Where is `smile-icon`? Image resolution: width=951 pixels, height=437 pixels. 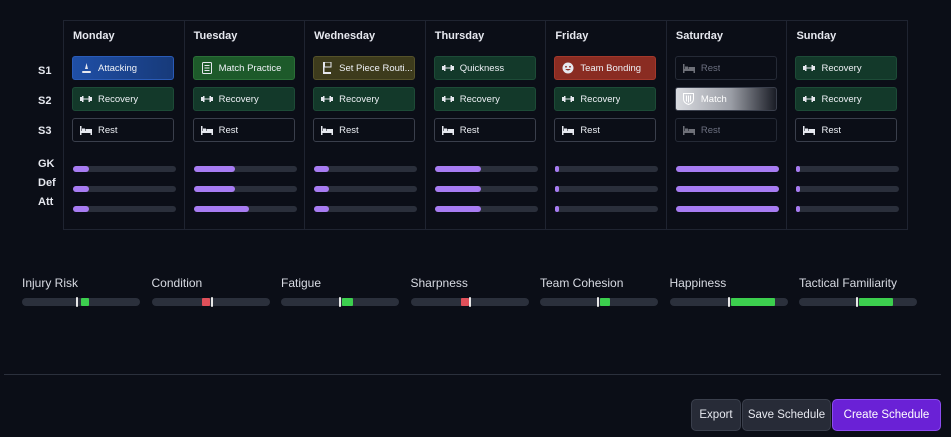 smile-icon is located at coordinates (568, 68).